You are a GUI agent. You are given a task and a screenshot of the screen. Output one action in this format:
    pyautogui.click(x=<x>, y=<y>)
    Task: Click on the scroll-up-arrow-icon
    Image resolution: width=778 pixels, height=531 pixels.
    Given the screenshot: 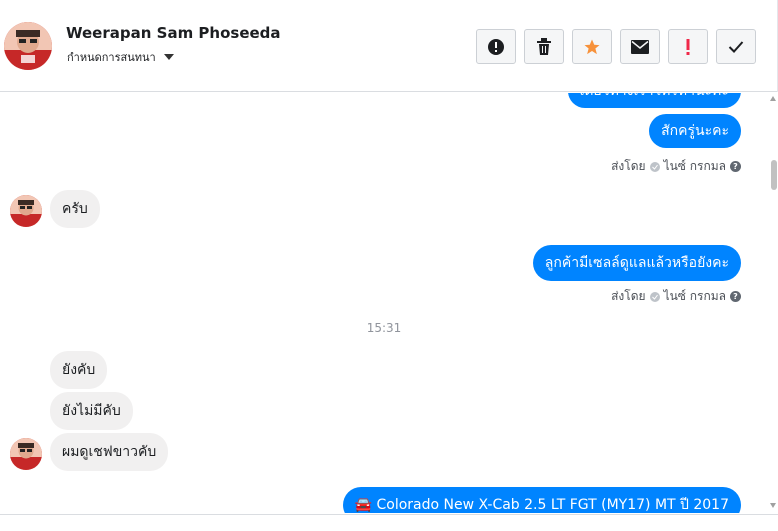 What is the action you would take?
    pyautogui.click(x=773, y=98)
    